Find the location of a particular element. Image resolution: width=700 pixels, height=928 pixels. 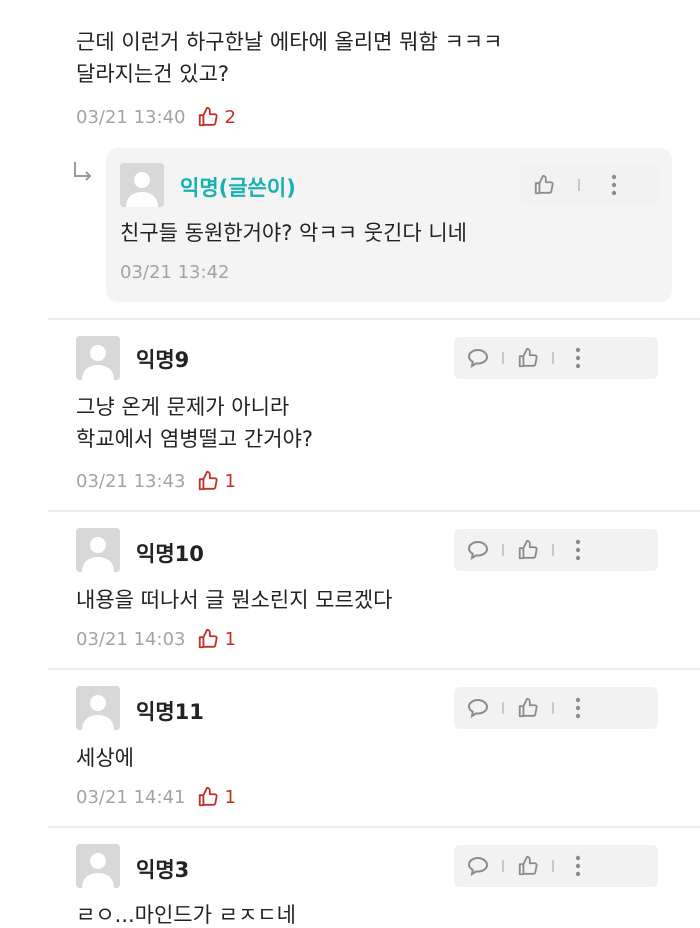

comment-time: 03/21 13:40 is located at coordinates (131, 117).